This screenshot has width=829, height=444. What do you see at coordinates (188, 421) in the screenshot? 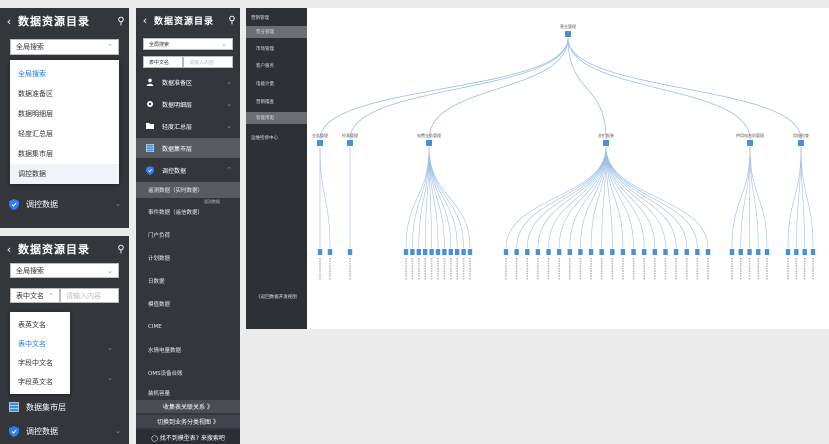
I see `switch-view-button: 切换到业务分类视图 》` at bounding box center [188, 421].